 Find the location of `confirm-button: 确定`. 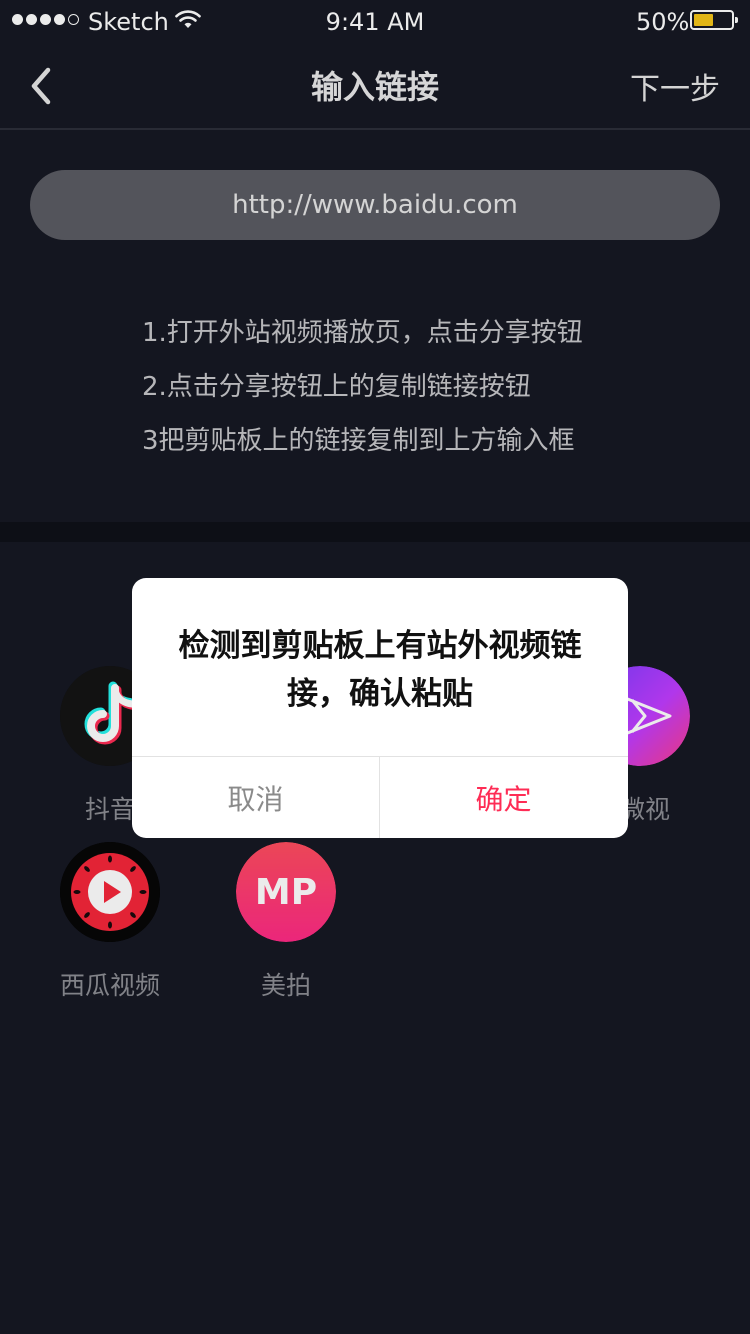

confirm-button: 确定 is located at coordinates (503, 797).